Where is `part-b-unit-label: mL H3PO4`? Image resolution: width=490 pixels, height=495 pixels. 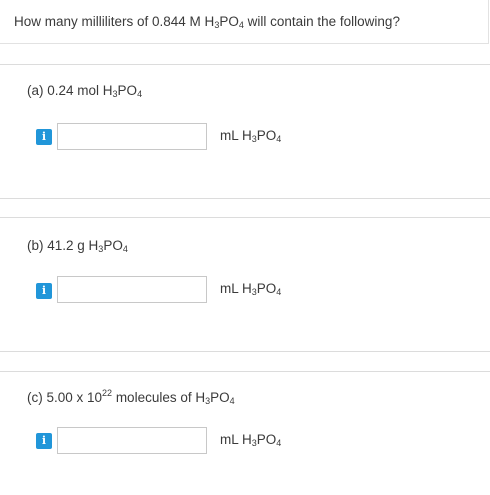 part-b-unit-label: mL H3PO4 is located at coordinates (251, 289).